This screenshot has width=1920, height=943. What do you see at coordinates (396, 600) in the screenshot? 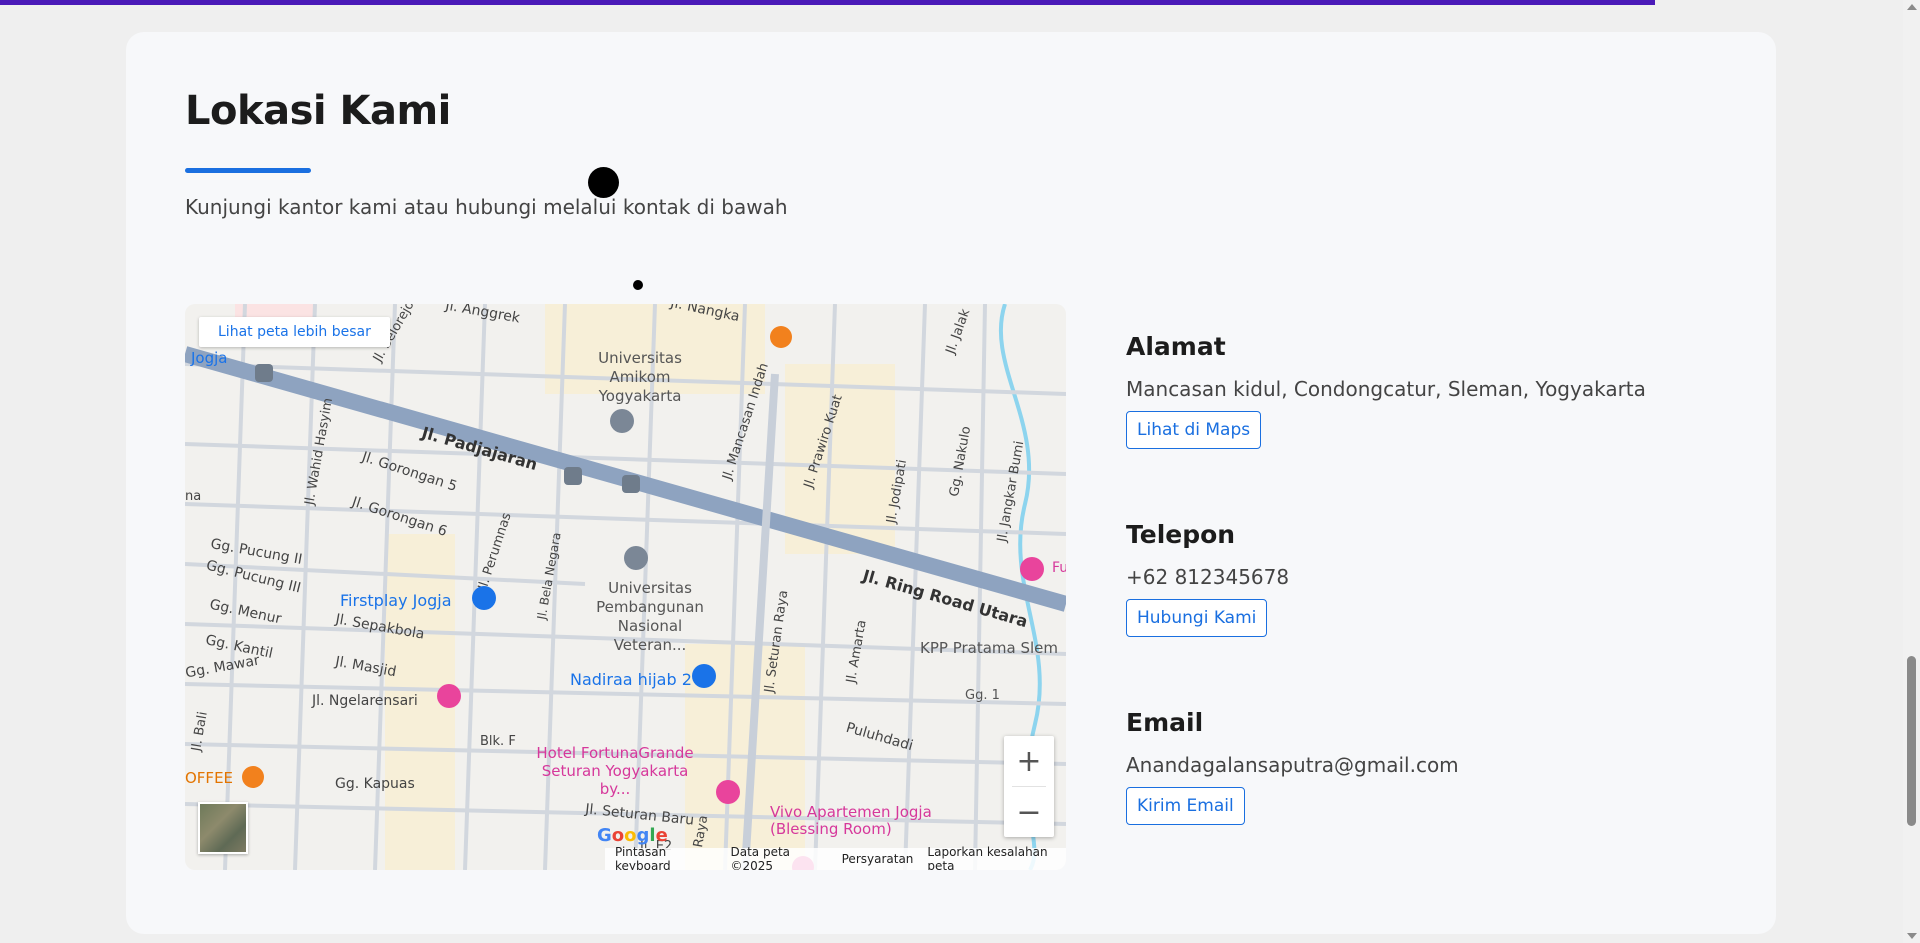
I see `map-poi-label: Firstplay Jogja` at bounding box center [396, 600].